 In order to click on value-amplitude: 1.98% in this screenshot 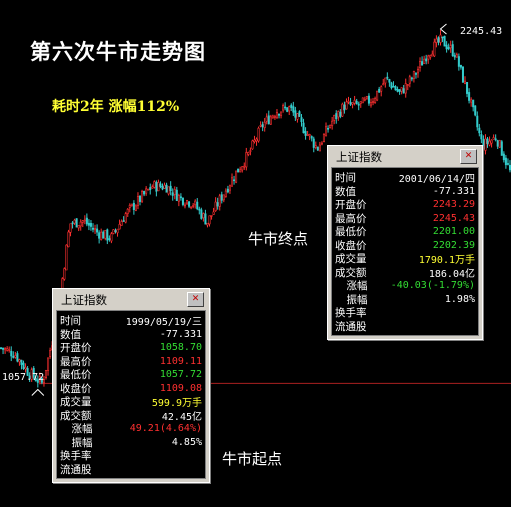, I will do `click(459, 299)`.